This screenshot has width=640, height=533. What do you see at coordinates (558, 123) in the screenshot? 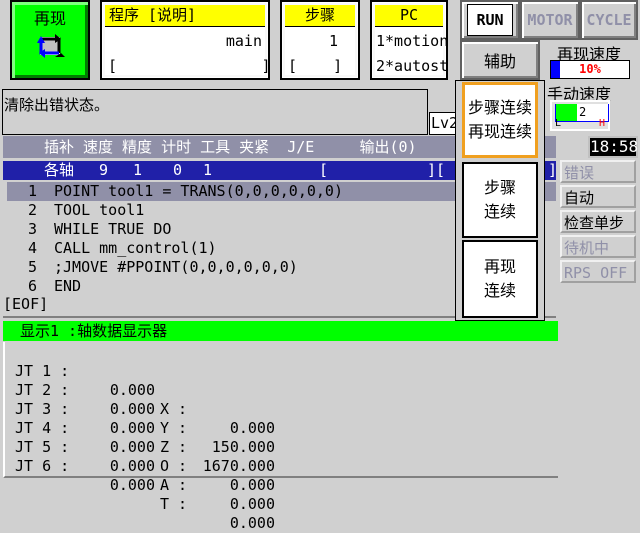
I see `manual-speed-low: L` at bounding box center [558, 123].